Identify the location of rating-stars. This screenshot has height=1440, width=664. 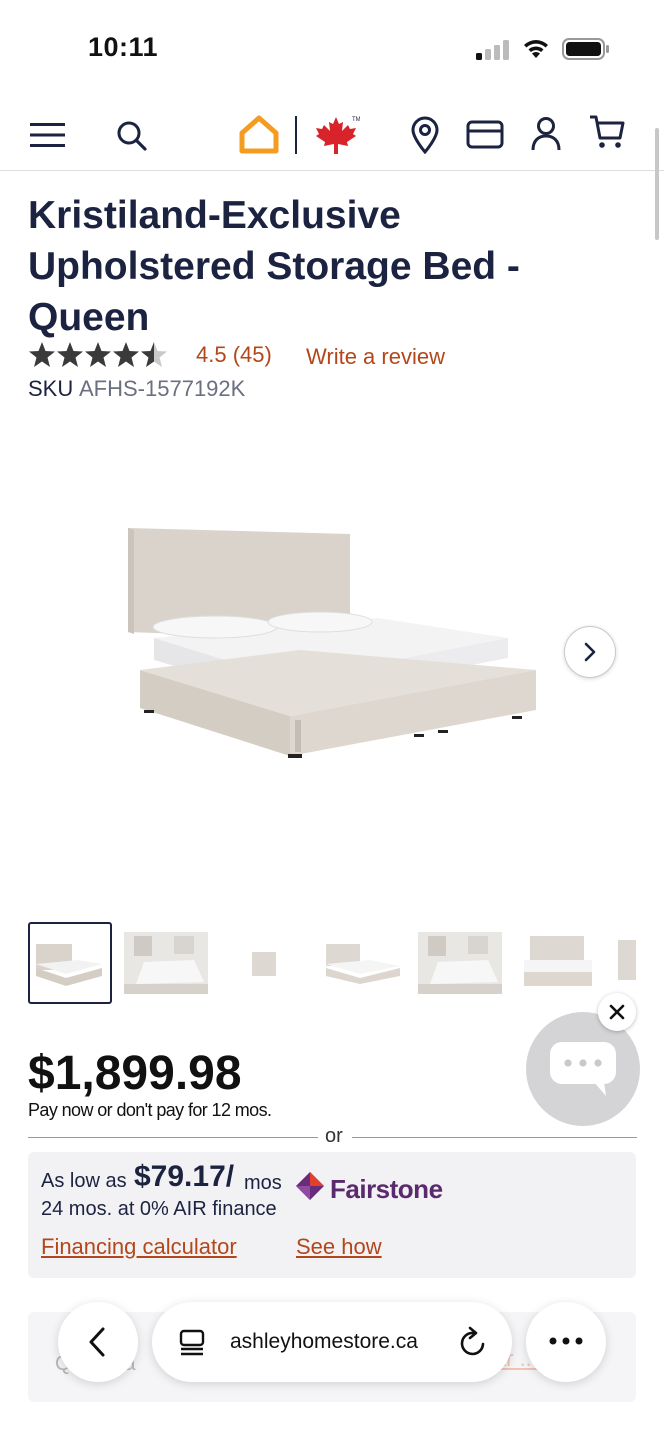
(98, 354).